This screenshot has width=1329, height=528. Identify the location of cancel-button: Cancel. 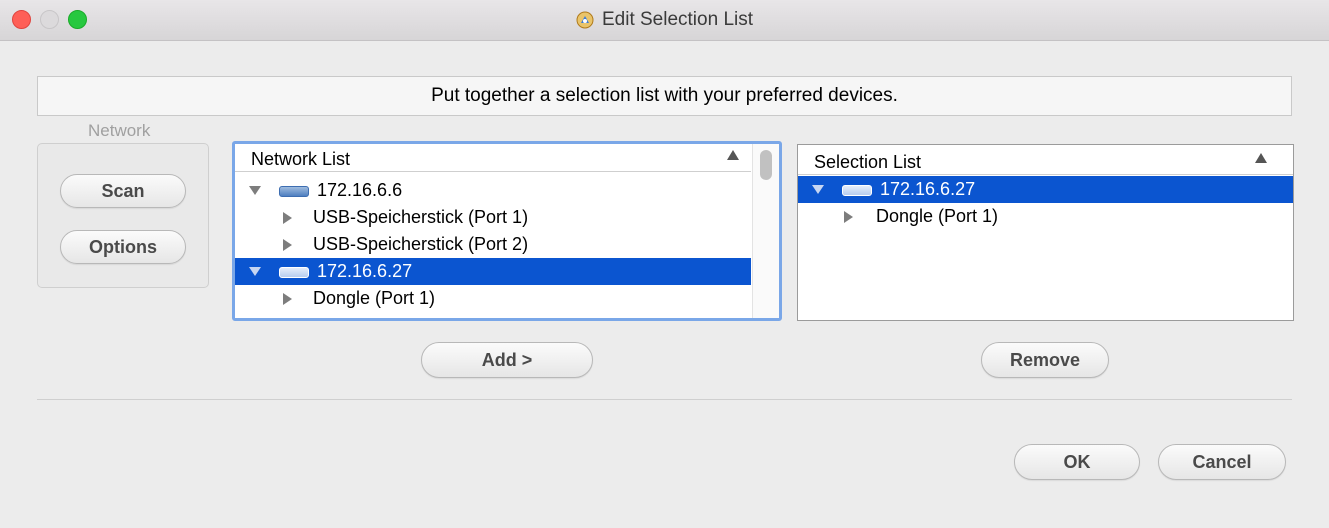
(1222, 462).